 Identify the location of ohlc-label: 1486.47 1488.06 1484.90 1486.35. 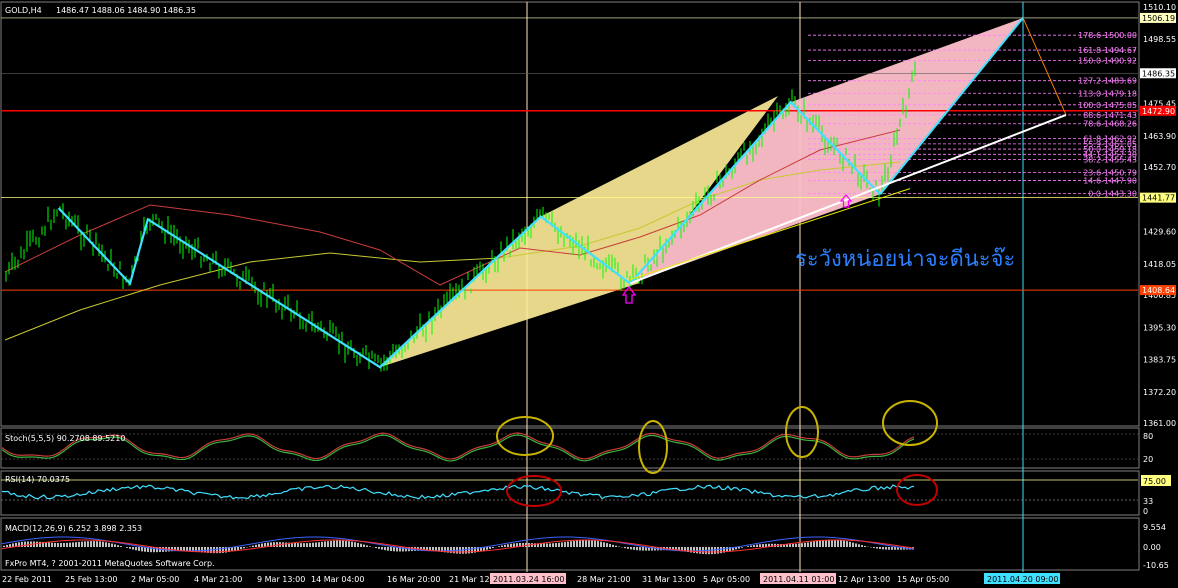
(126, 10).